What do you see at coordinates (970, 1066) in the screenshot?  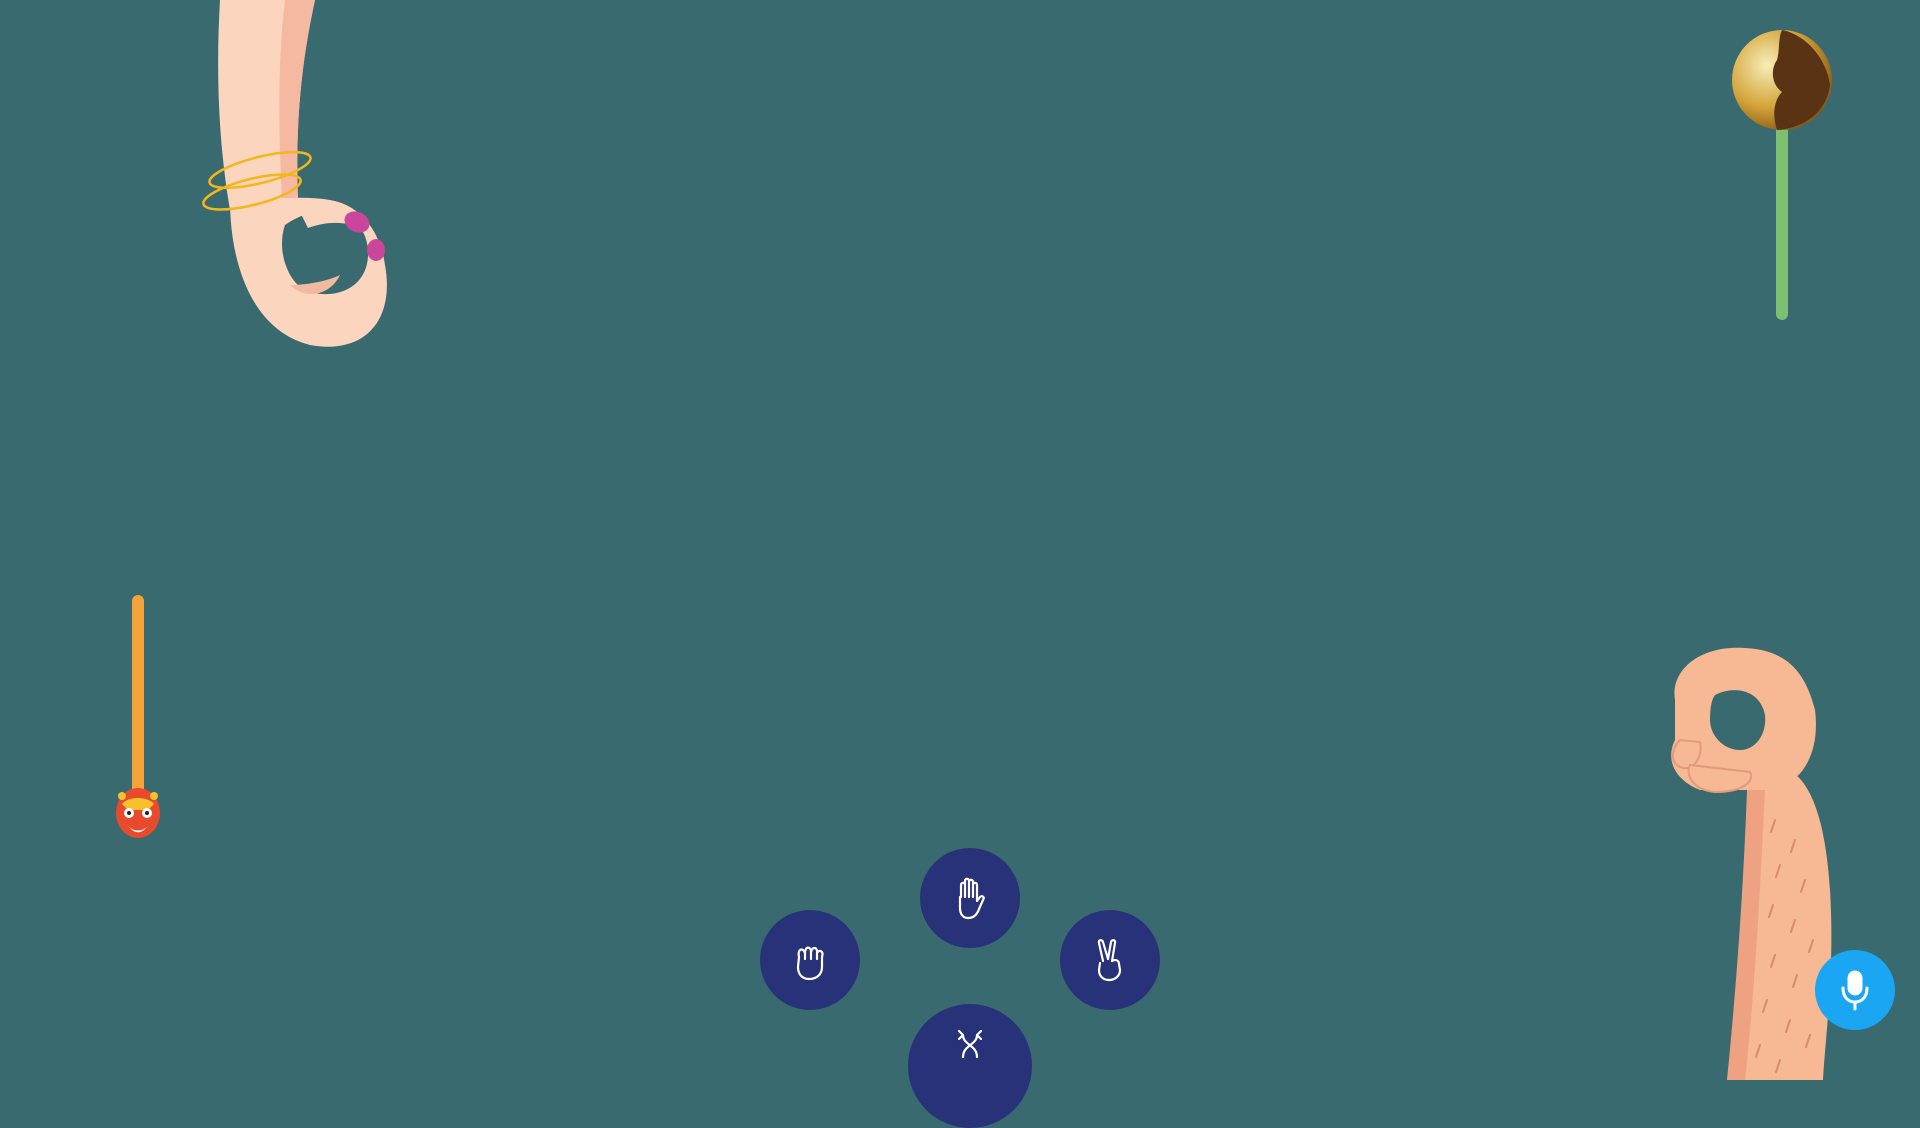 I see `random-button` at bounding box center [970, 1066].